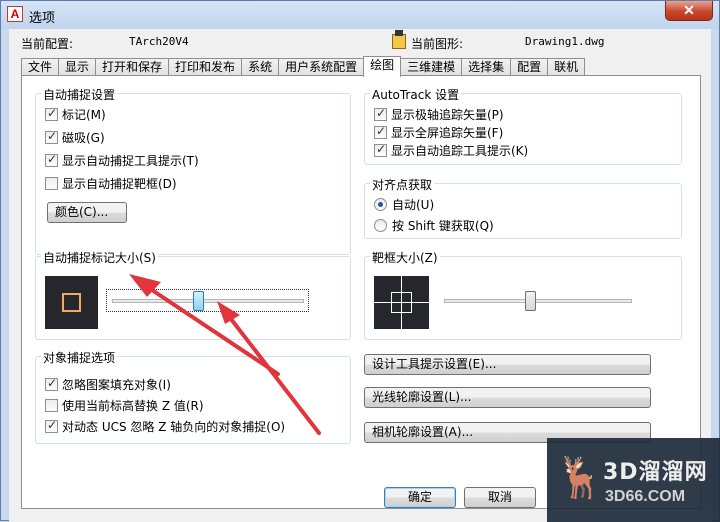 This screenshot has height=522, width=720. What do you see at coordinates (645, 496) in the screenshot?
I see `watermark-domain: 3D66.COM` at bounding box center [645, 496].